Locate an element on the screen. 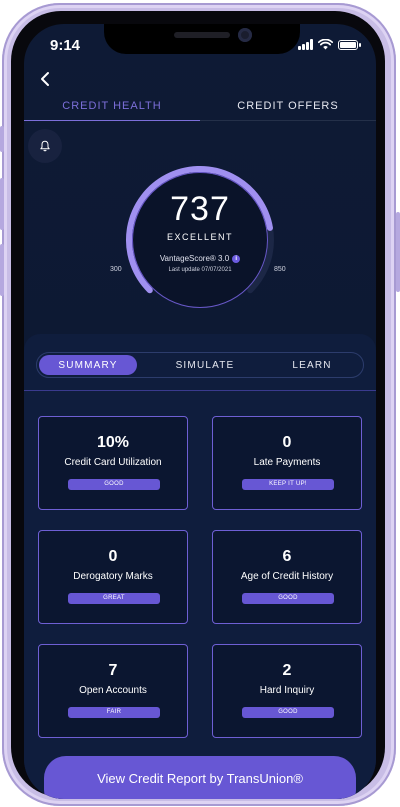 The width and height of the screenshot is (400, 807). bell-icon is located at coordinates (45, 146).